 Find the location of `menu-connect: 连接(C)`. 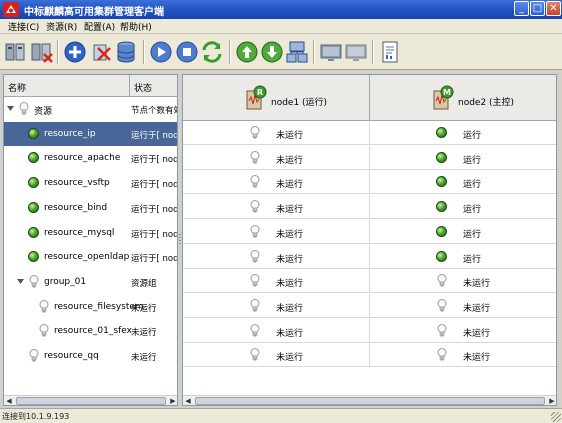

menu-connect: 连接(C) is located at coordinates (23, 26).